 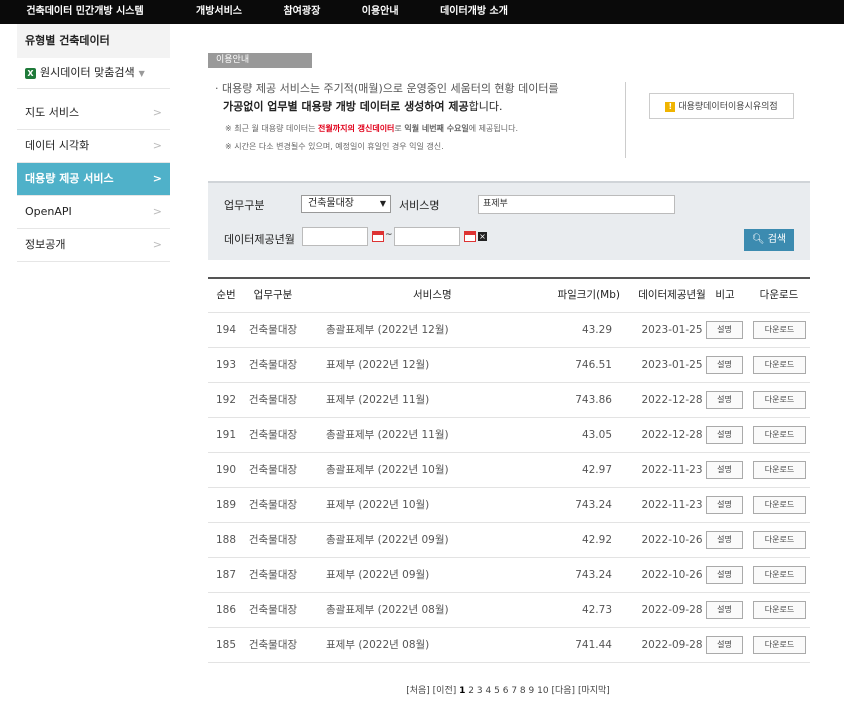 What do you see at coordinates (226, 295) in the screenshot?
I see `col-header-no: 순번` at bounding box center [226, 295].